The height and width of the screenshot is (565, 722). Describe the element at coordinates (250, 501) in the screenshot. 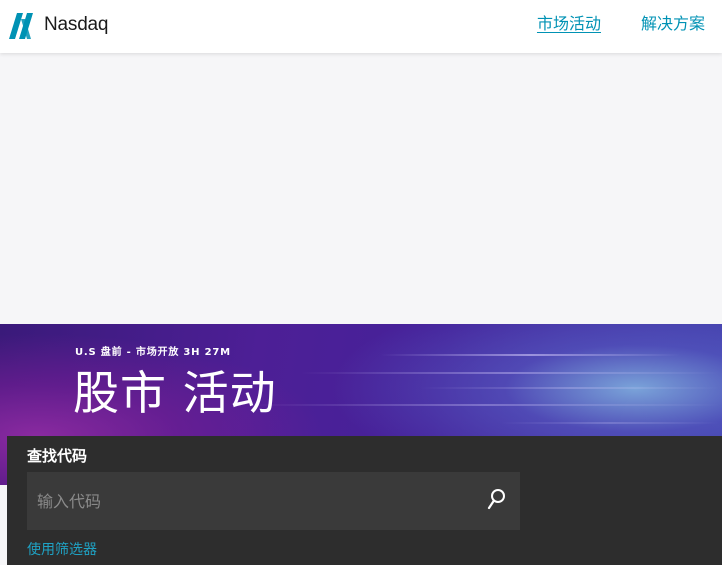

I see `symbol-search-input` at that location.